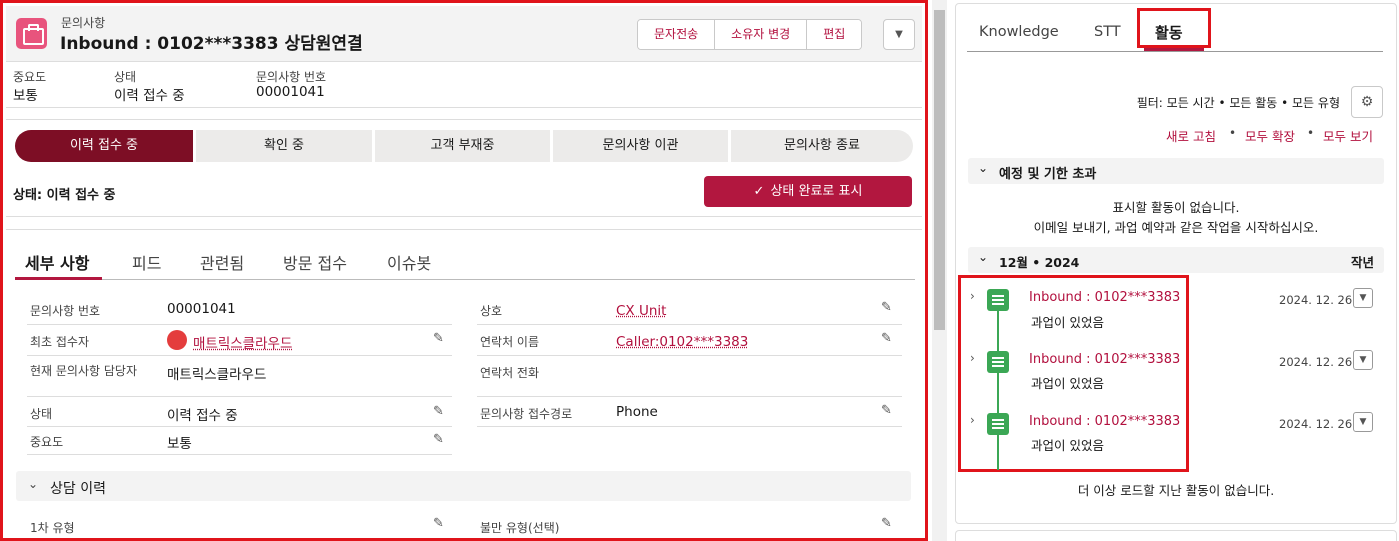 The width and height of the screenshot is (1399, 541). Describe the element at coordinates (682, 342) in the screenshot. I see `contact-link: Caller:0102***3383` at that location.